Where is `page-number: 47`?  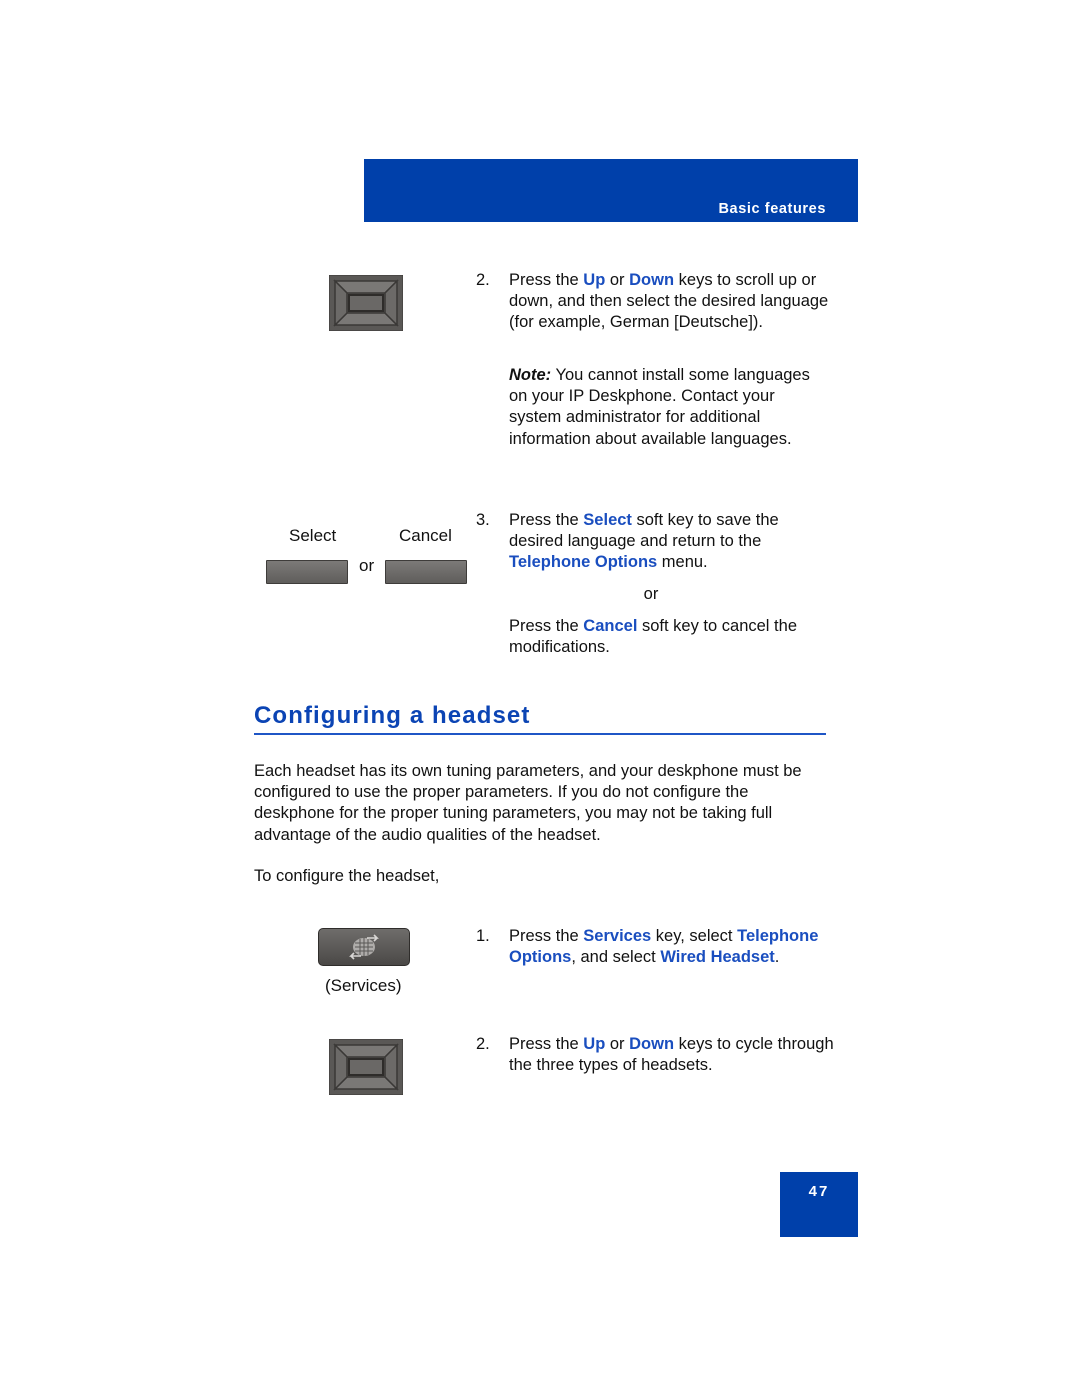 page-number: 47 is located at coordinates (819, 1191).